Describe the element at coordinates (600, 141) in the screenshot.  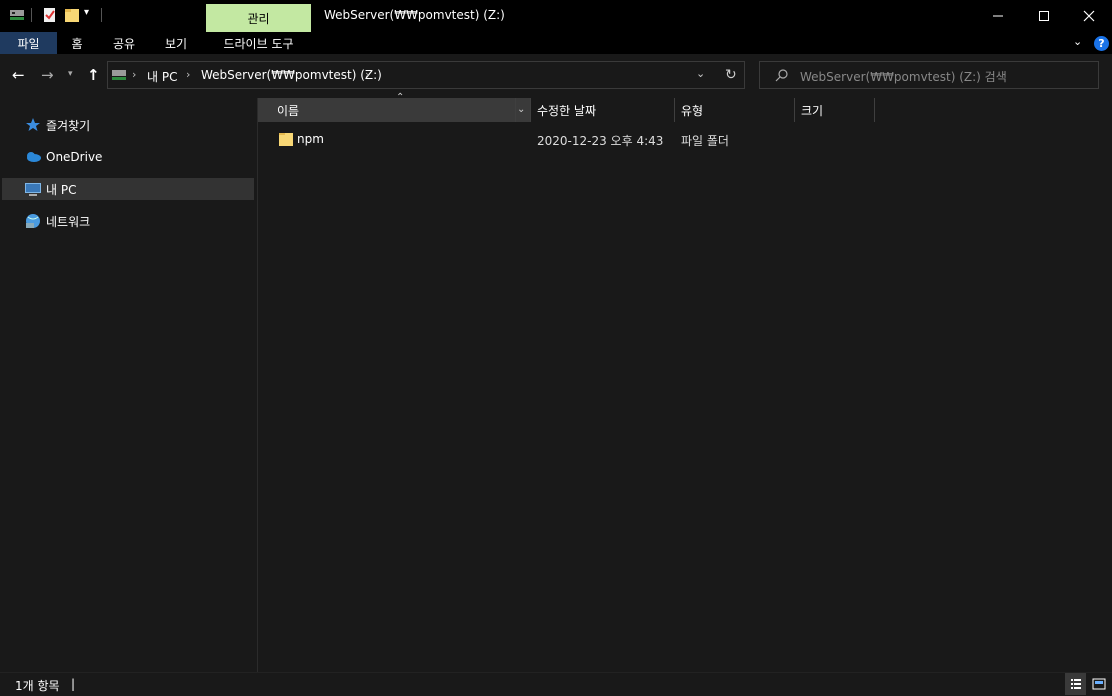
I see `file-date: 2020-12-23 오후 4:43` at that location.